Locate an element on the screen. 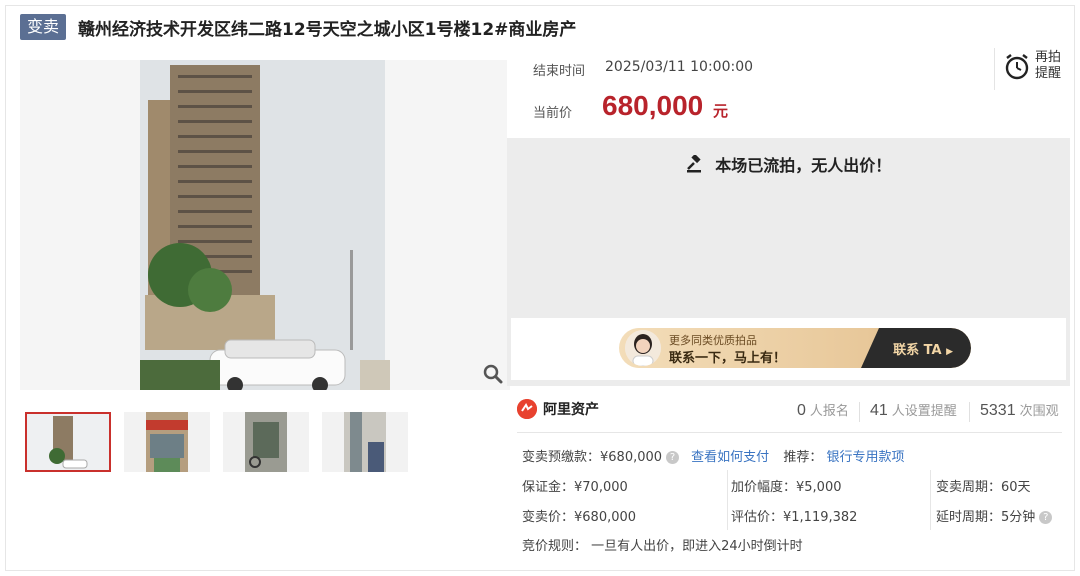 The image size is (1080, 576). contact-banner: 更多同类优质拍品 联系一下，马上有！ 联系 TA ▶ is located at coordinates (795, 348).